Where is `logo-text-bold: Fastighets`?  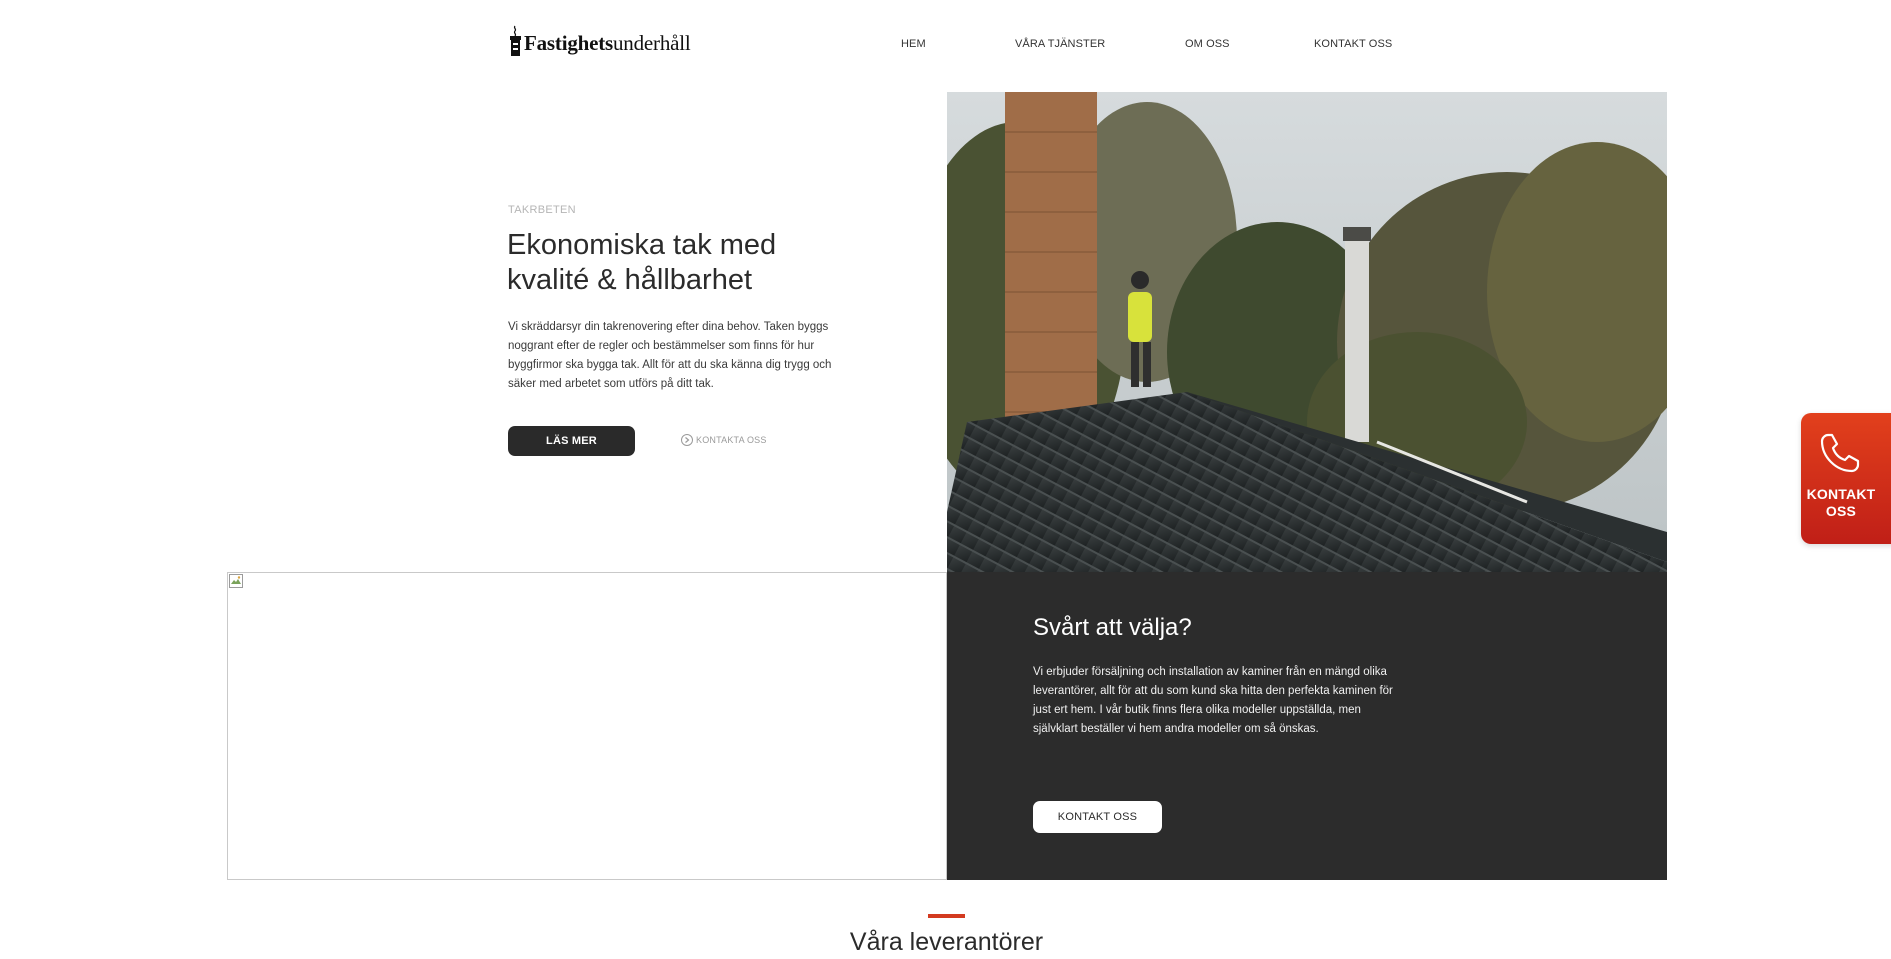
logo-text-bold: Fastighets is located at coordinates (568, 43).